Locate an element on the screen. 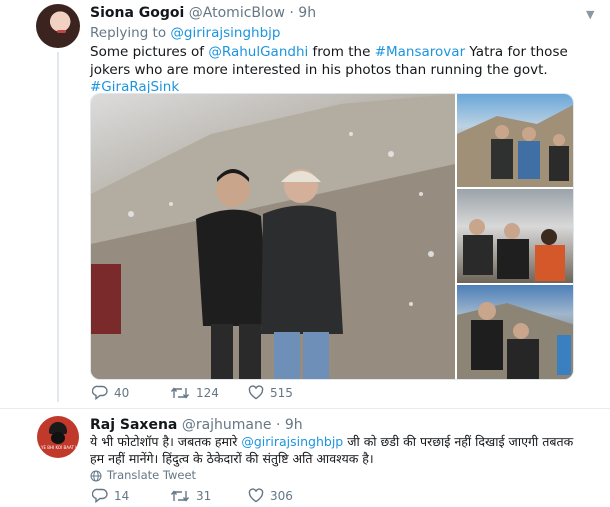 Image resolution: width=610 pixels, height=507 pixels. avatar-raj-saxena: YE BHI KOI BAAT HAI is located at coordinates (58, 437).